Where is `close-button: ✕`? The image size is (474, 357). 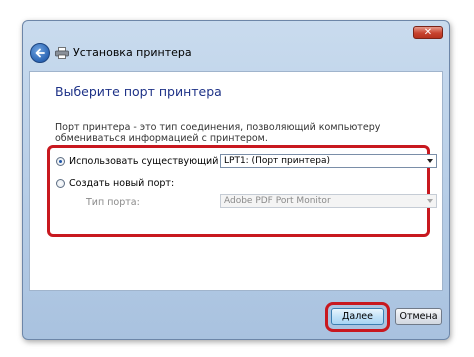 close-button: ✕ is located at coordinates (428, 32).